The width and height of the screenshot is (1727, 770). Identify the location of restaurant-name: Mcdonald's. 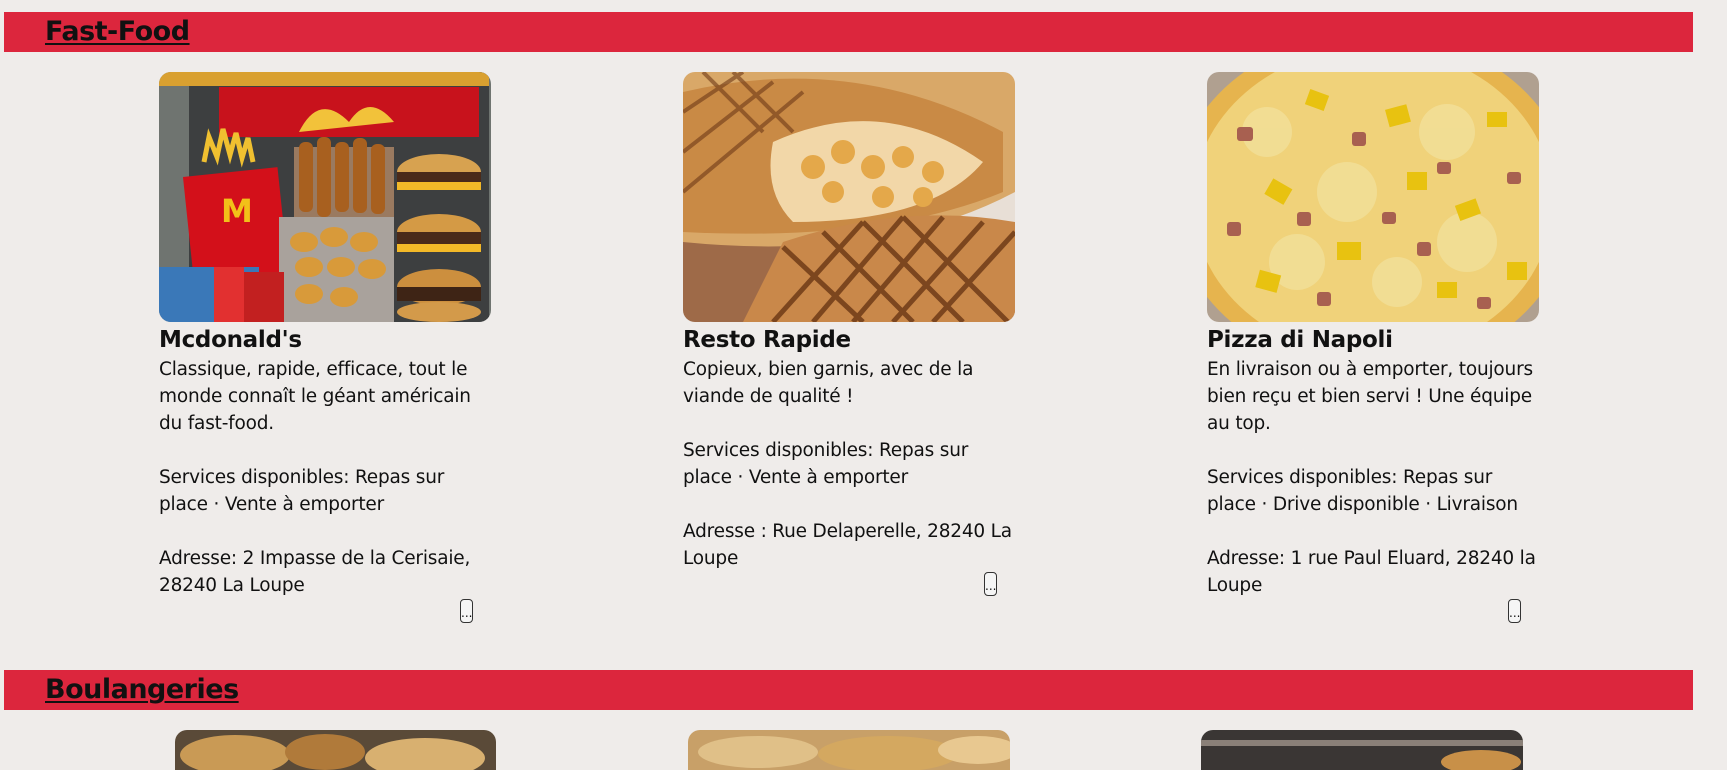
(230, 340).